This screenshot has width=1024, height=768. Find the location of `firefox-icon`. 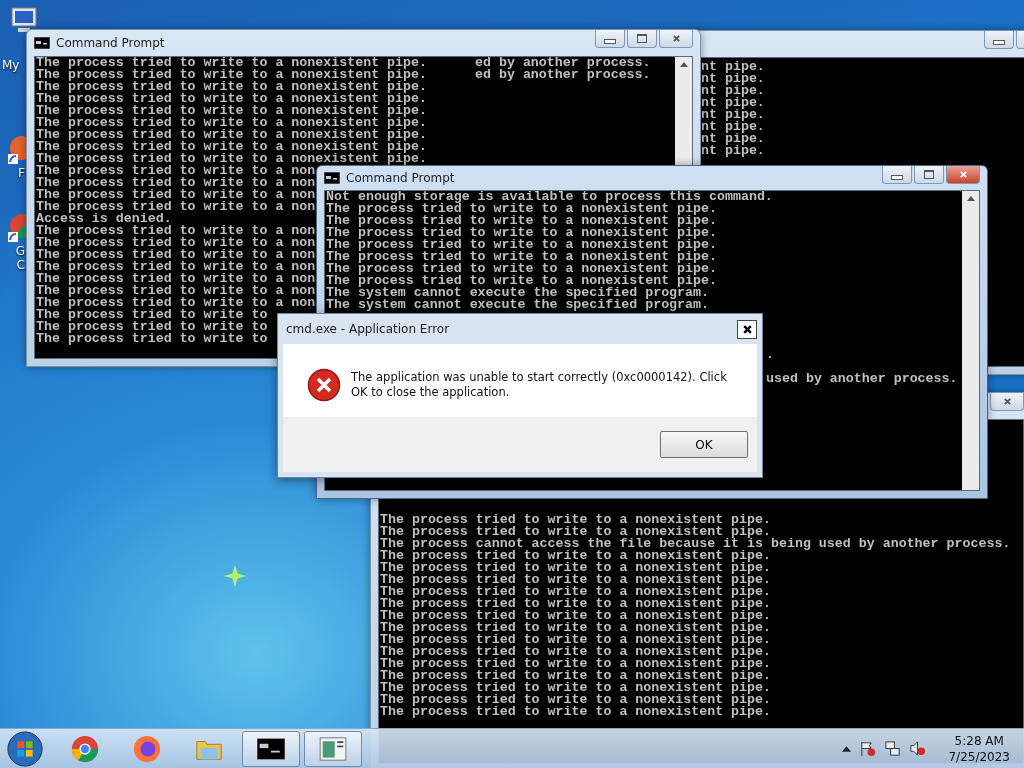

firefox-icon is located at coordinates (147, 748).